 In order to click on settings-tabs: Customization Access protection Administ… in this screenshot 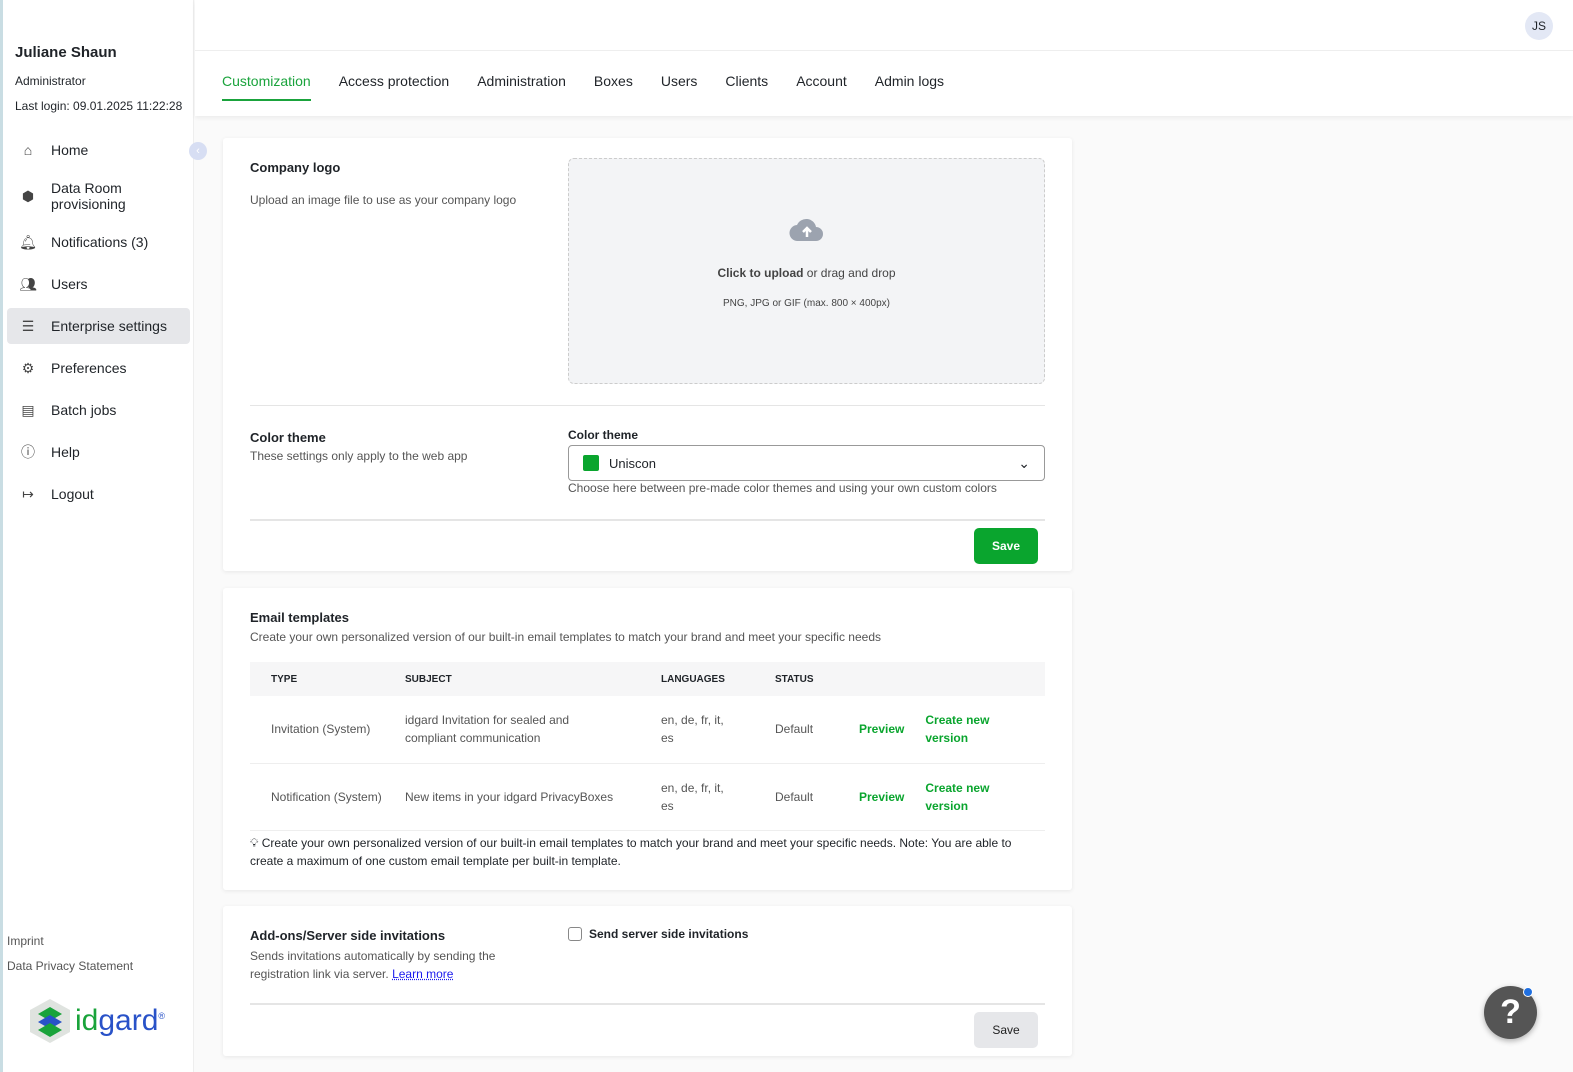, I will do `click(583, 87)`.